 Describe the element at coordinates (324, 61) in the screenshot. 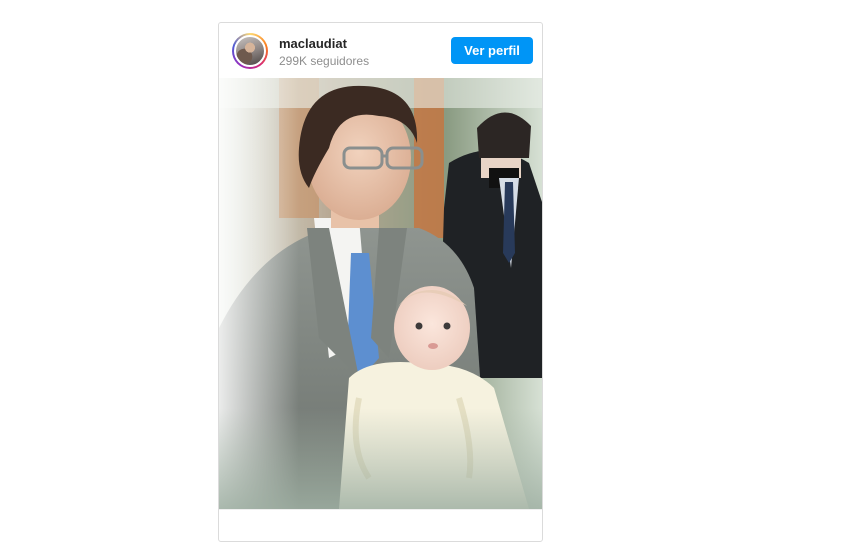

I see `follower-count: 299K seguidores` at that location.